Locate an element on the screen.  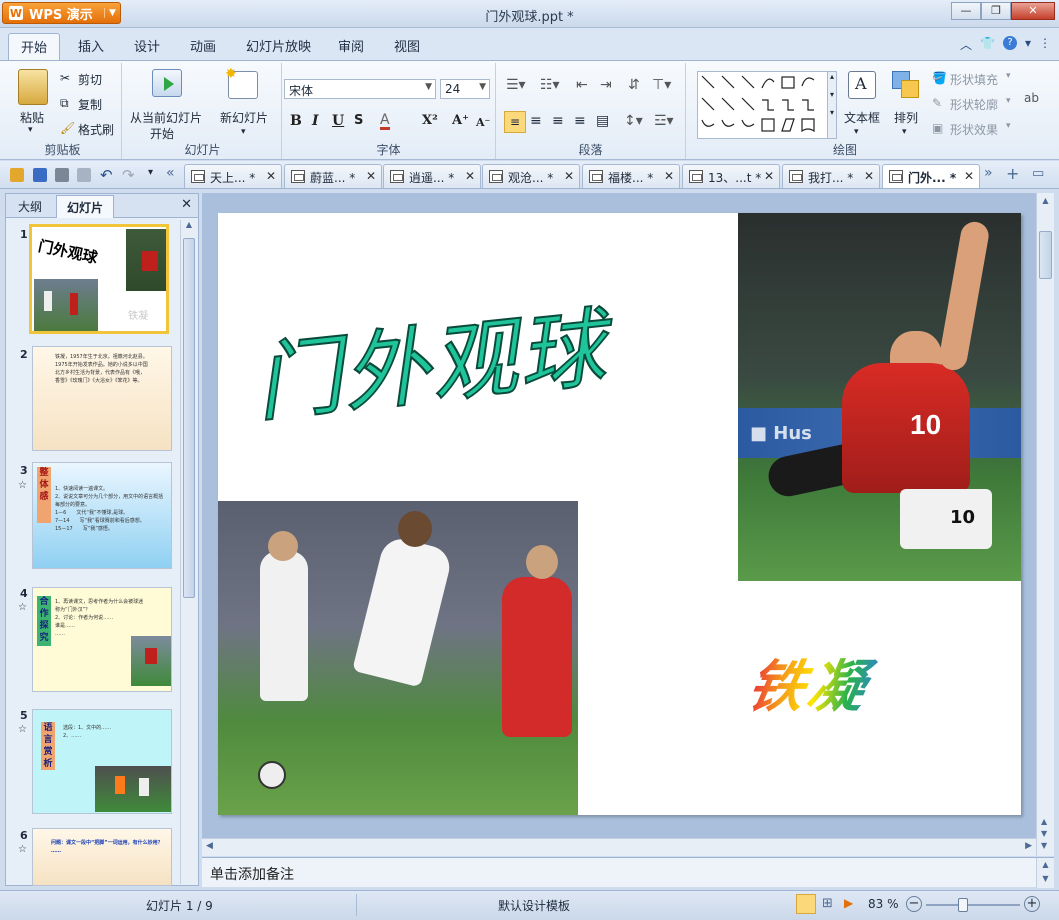
numbering-icon: ☷▾ is located at coordinates (550, 85).